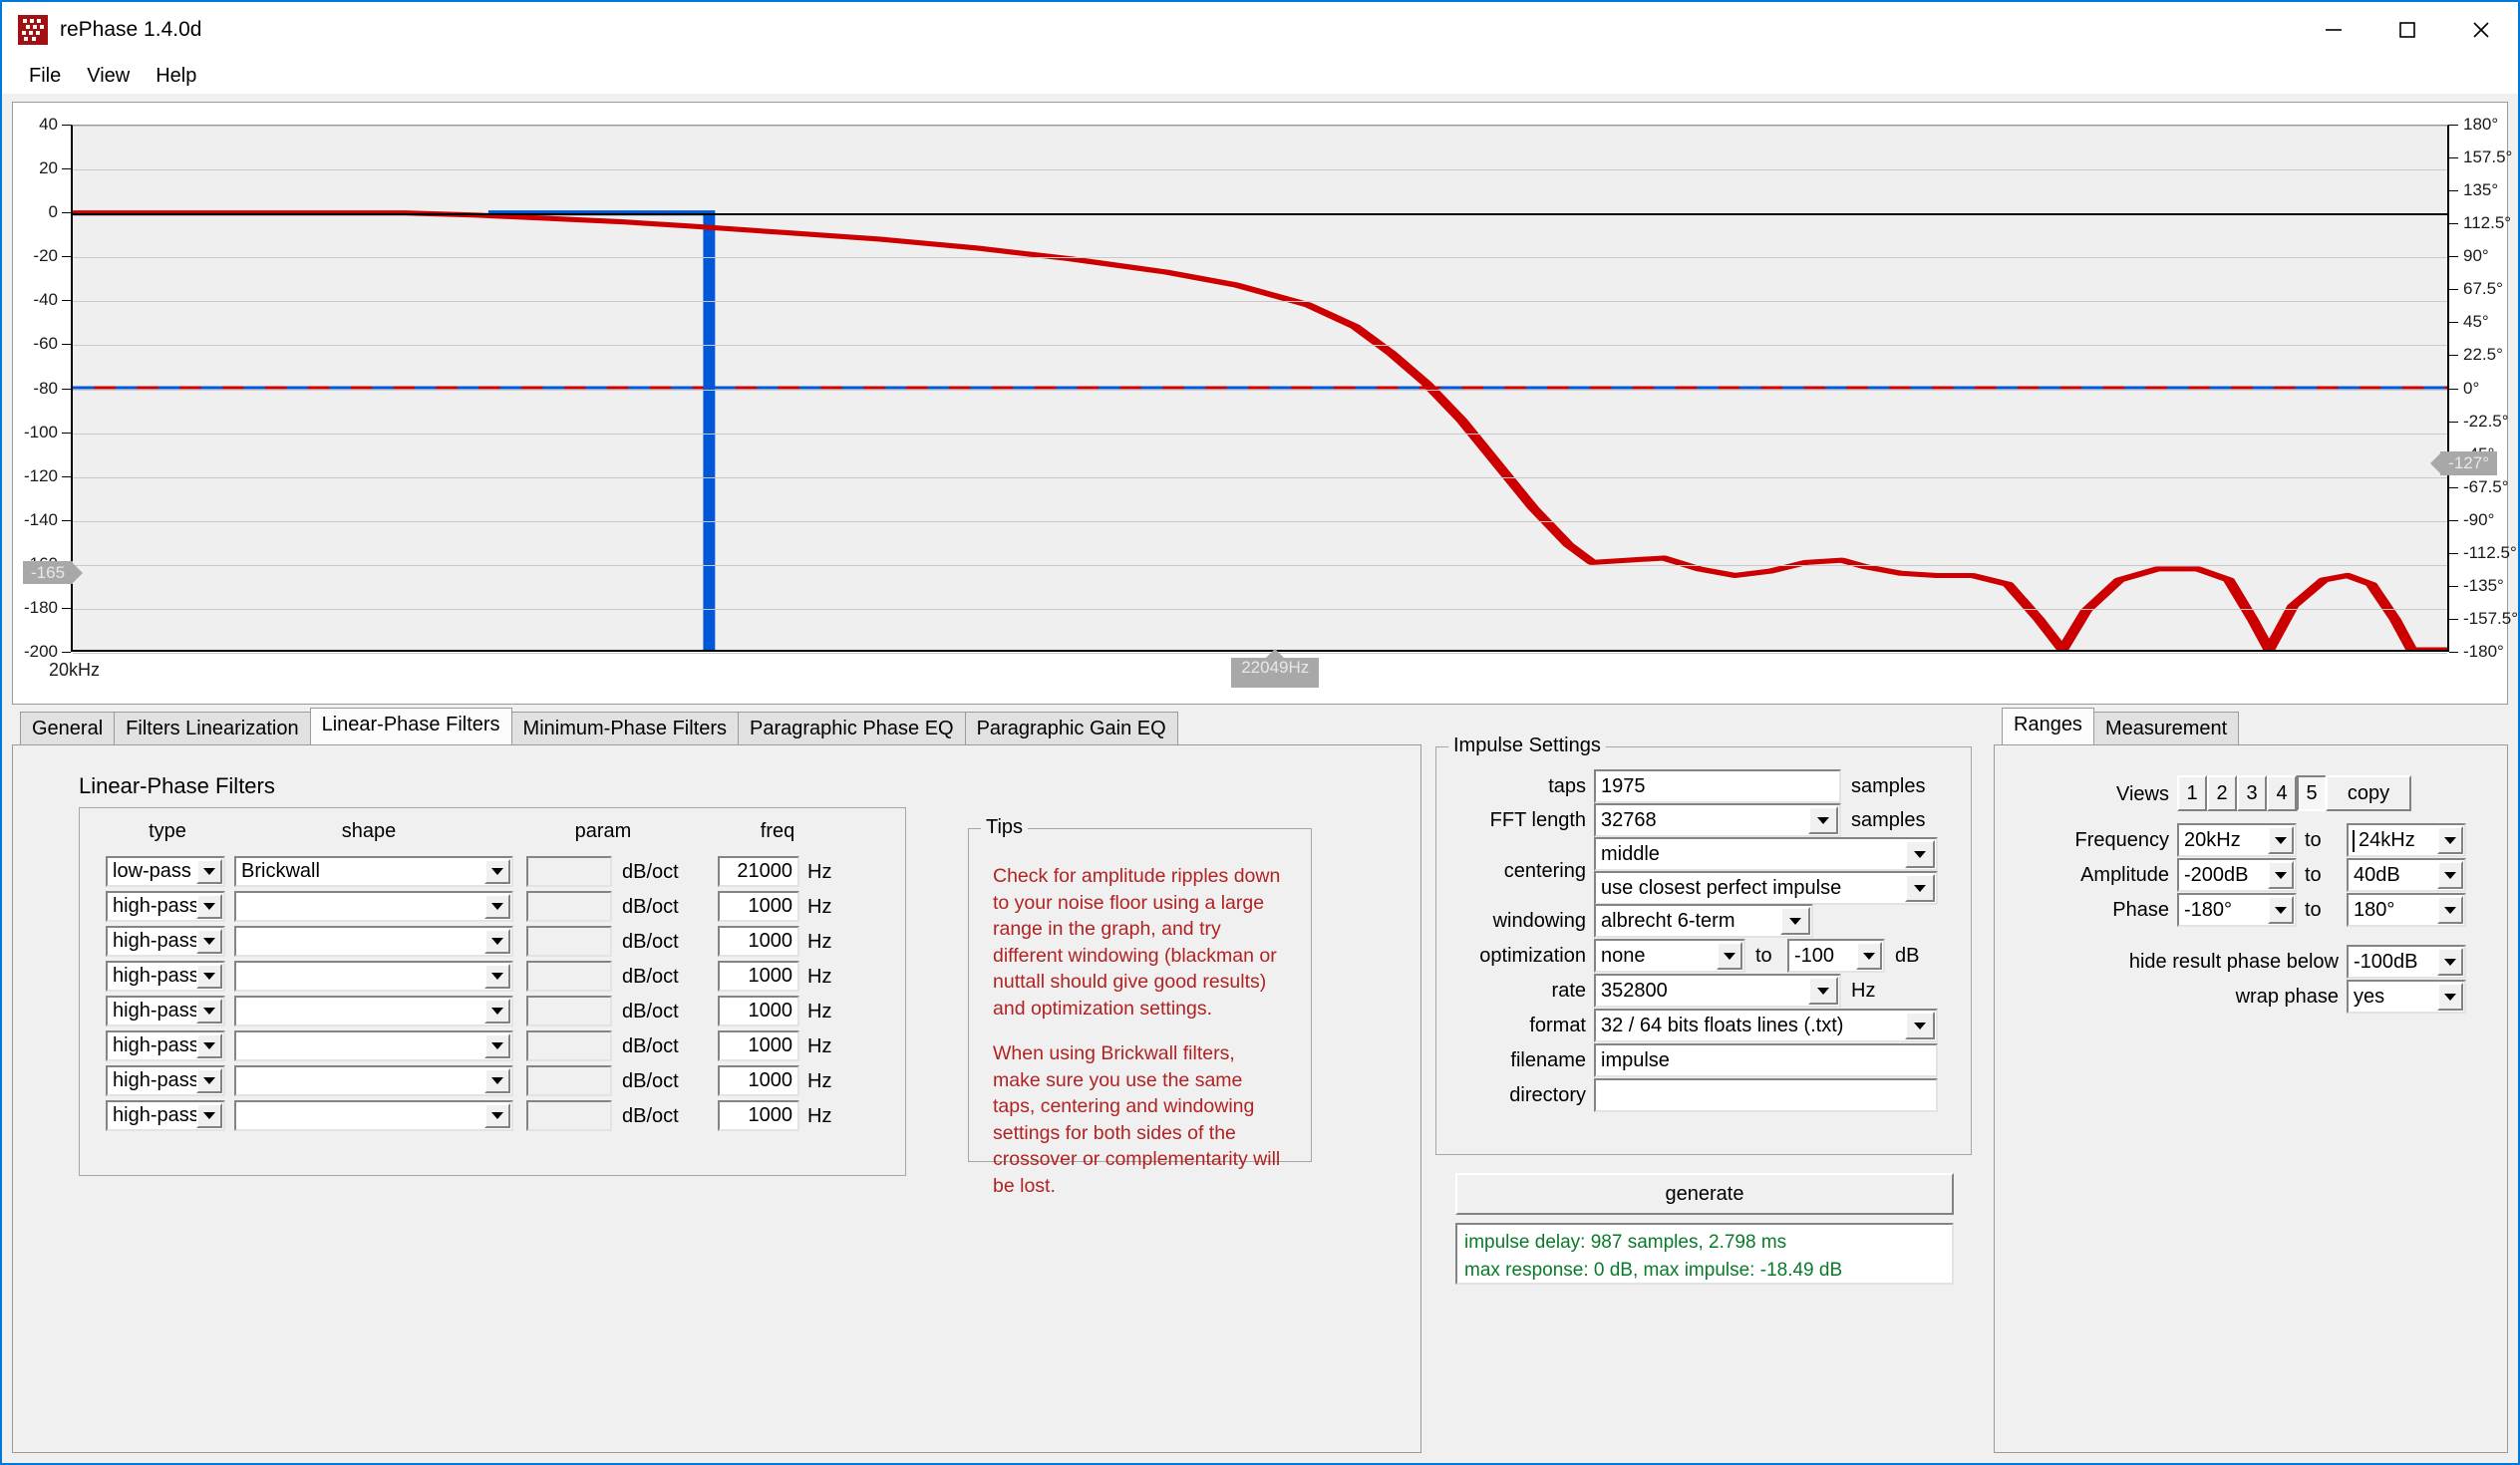 This screenshot has width=2520, height=1465. I want to click on view-button-2: 2, so click(2222, 793).